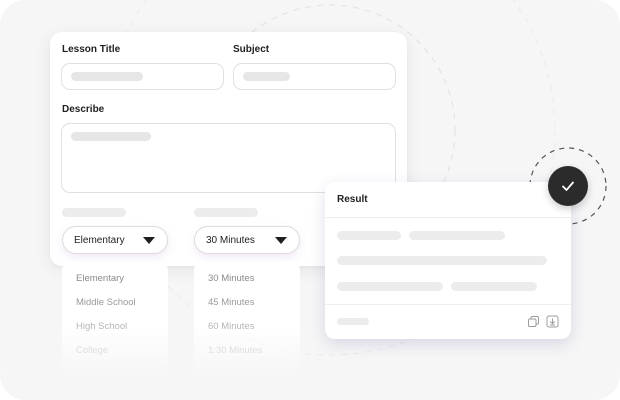  I want to click on grade-select-value: Elementary, so click(99, 240).